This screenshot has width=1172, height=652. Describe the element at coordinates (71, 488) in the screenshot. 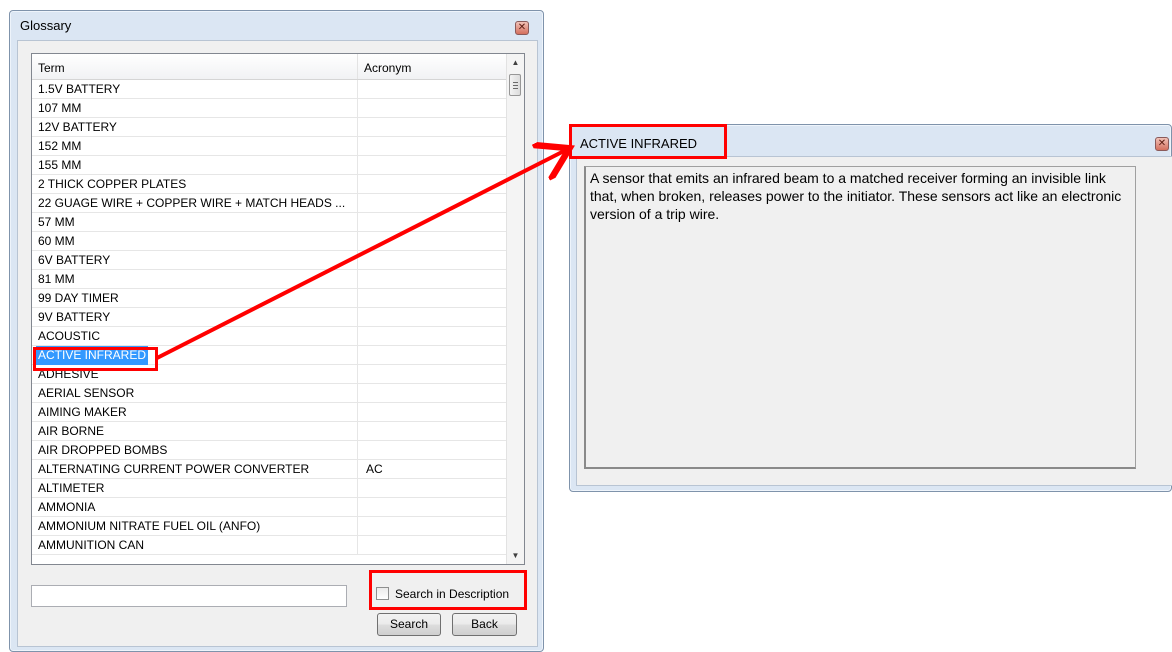

I see `term-cell: ALTIMETER` at that location.